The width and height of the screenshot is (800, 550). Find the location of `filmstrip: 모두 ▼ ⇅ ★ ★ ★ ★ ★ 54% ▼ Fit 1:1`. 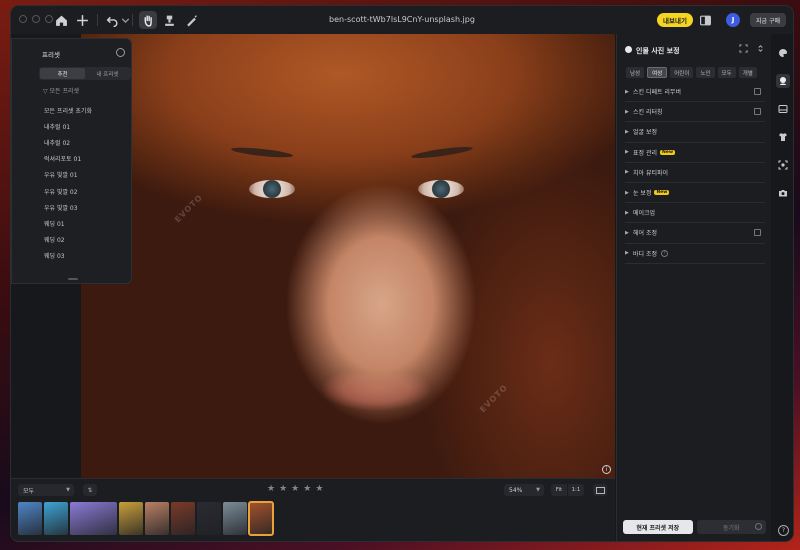

filmstrip: 모두 ▼ ⇅ ★ ★ ★ ★ ★ 54% ▼ Fit 1:1 is located at coordinates (313, 509).